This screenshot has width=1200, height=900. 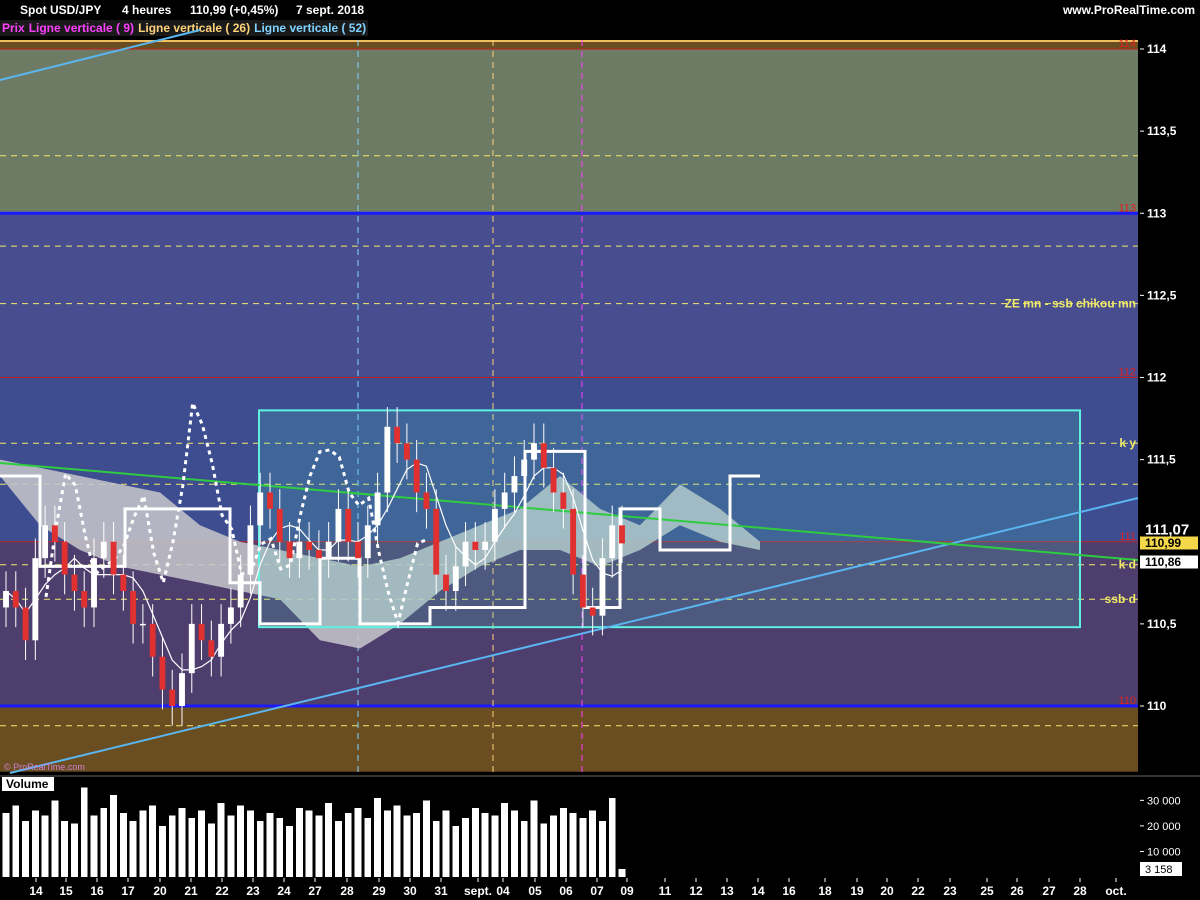 I want to click on volume-axis-ticks: 30 000 20 000 10 000, so click(x=1160, y=826).